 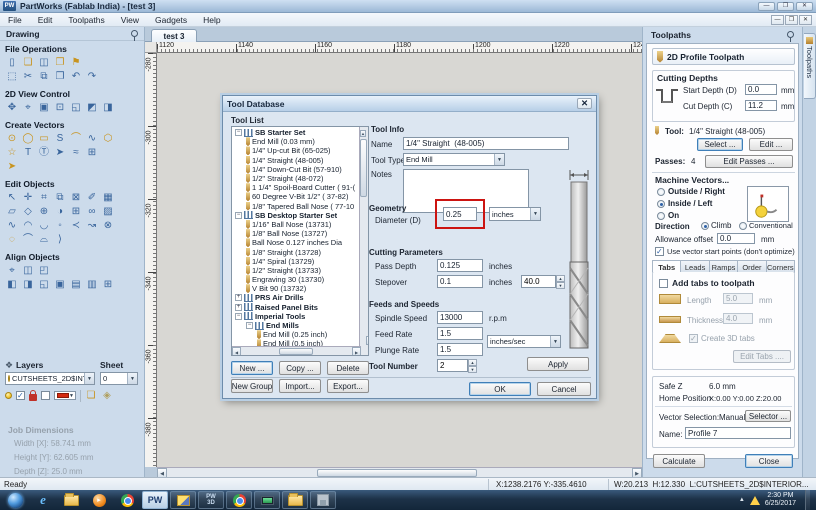 I want to click on expand-icon: +, so click(x=238, y=307).